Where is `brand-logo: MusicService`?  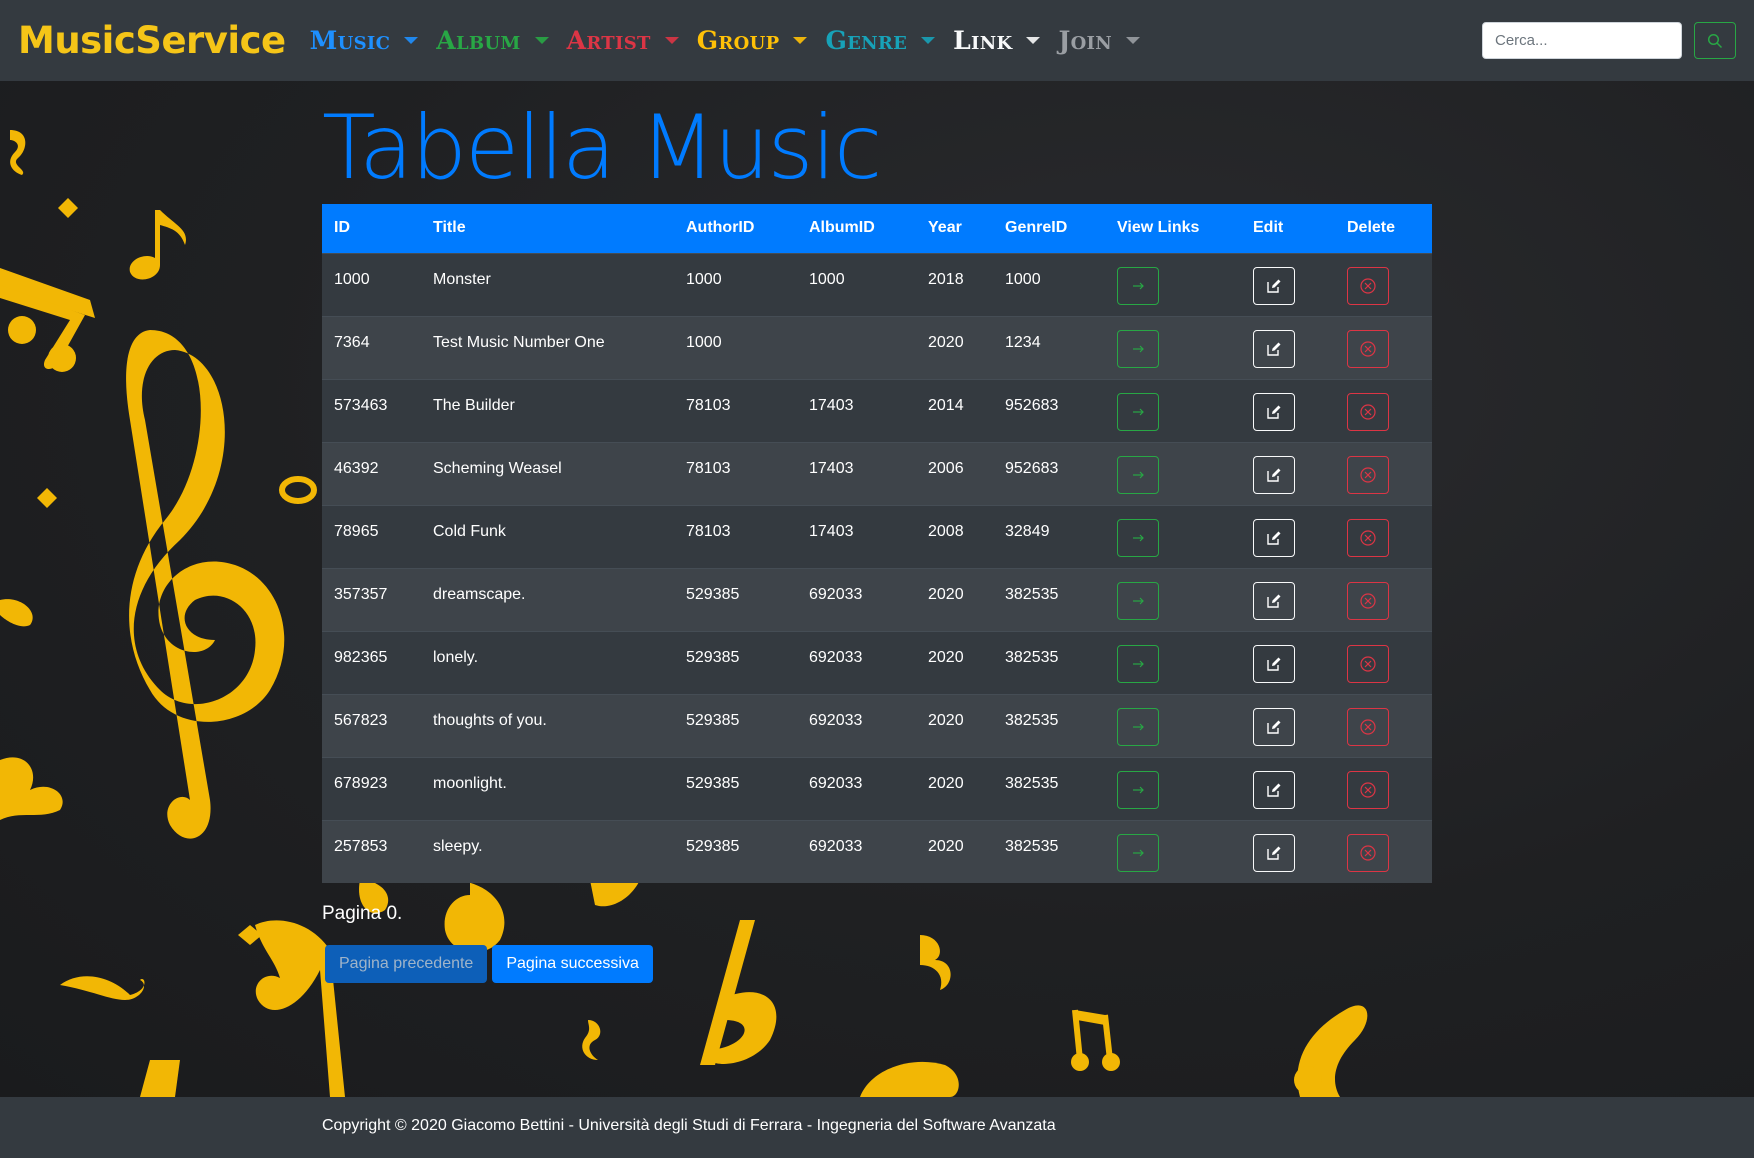
brand-logo: MusicService is located at coordinates (152, 40).